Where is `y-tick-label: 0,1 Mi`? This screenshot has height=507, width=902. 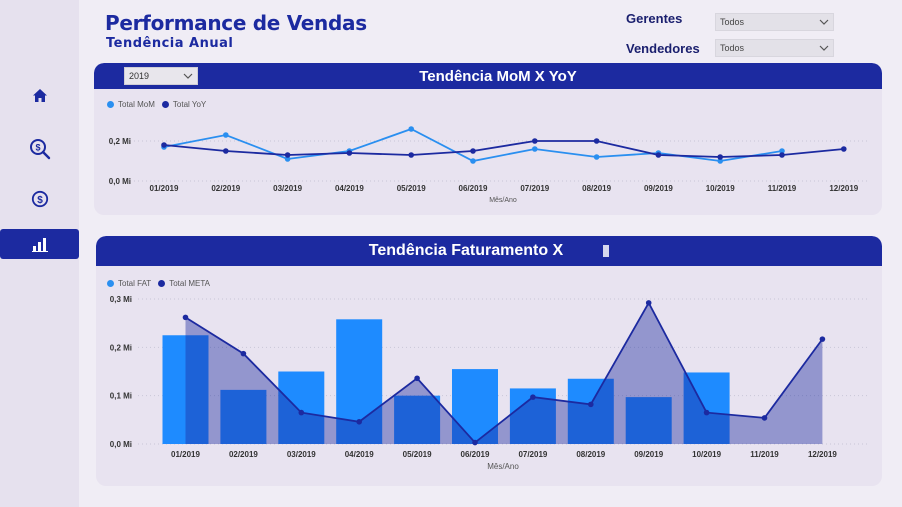 y-tick-label: 0,1 Mi is located at coordinates (121, 396).